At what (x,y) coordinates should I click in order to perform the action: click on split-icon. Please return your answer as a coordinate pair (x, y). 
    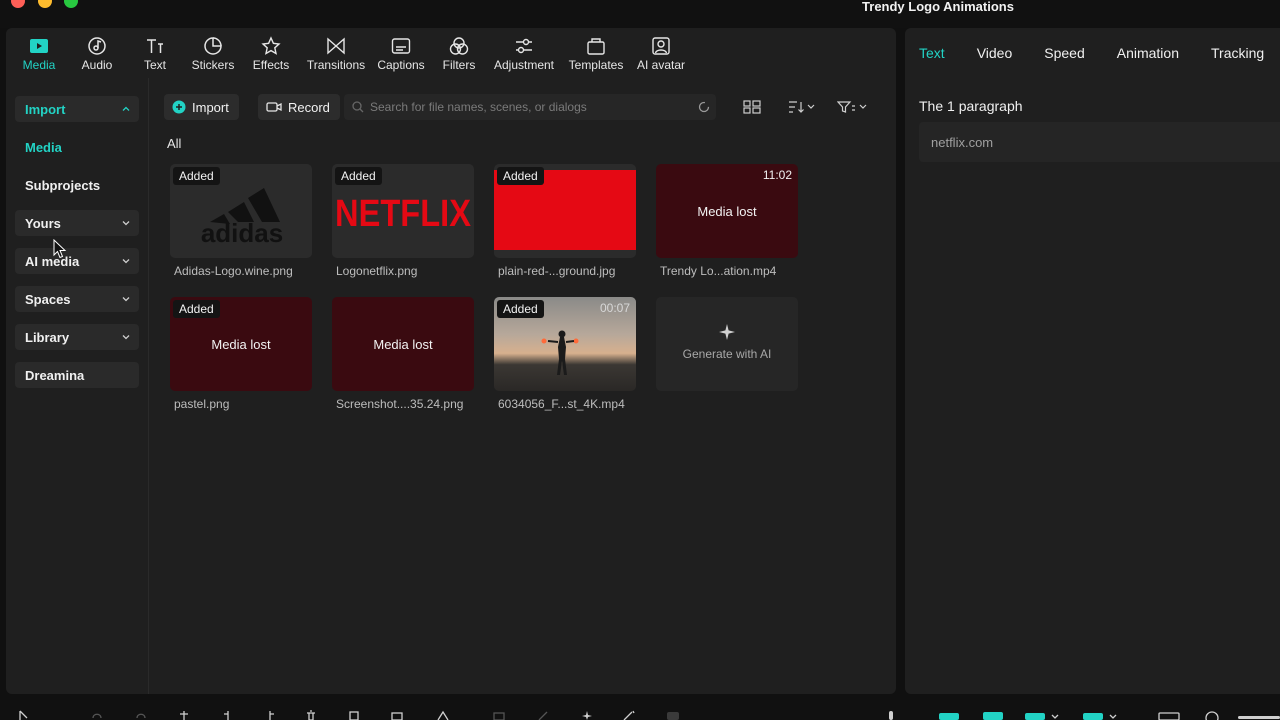
    Looking at the image, I should click on (184, 715).